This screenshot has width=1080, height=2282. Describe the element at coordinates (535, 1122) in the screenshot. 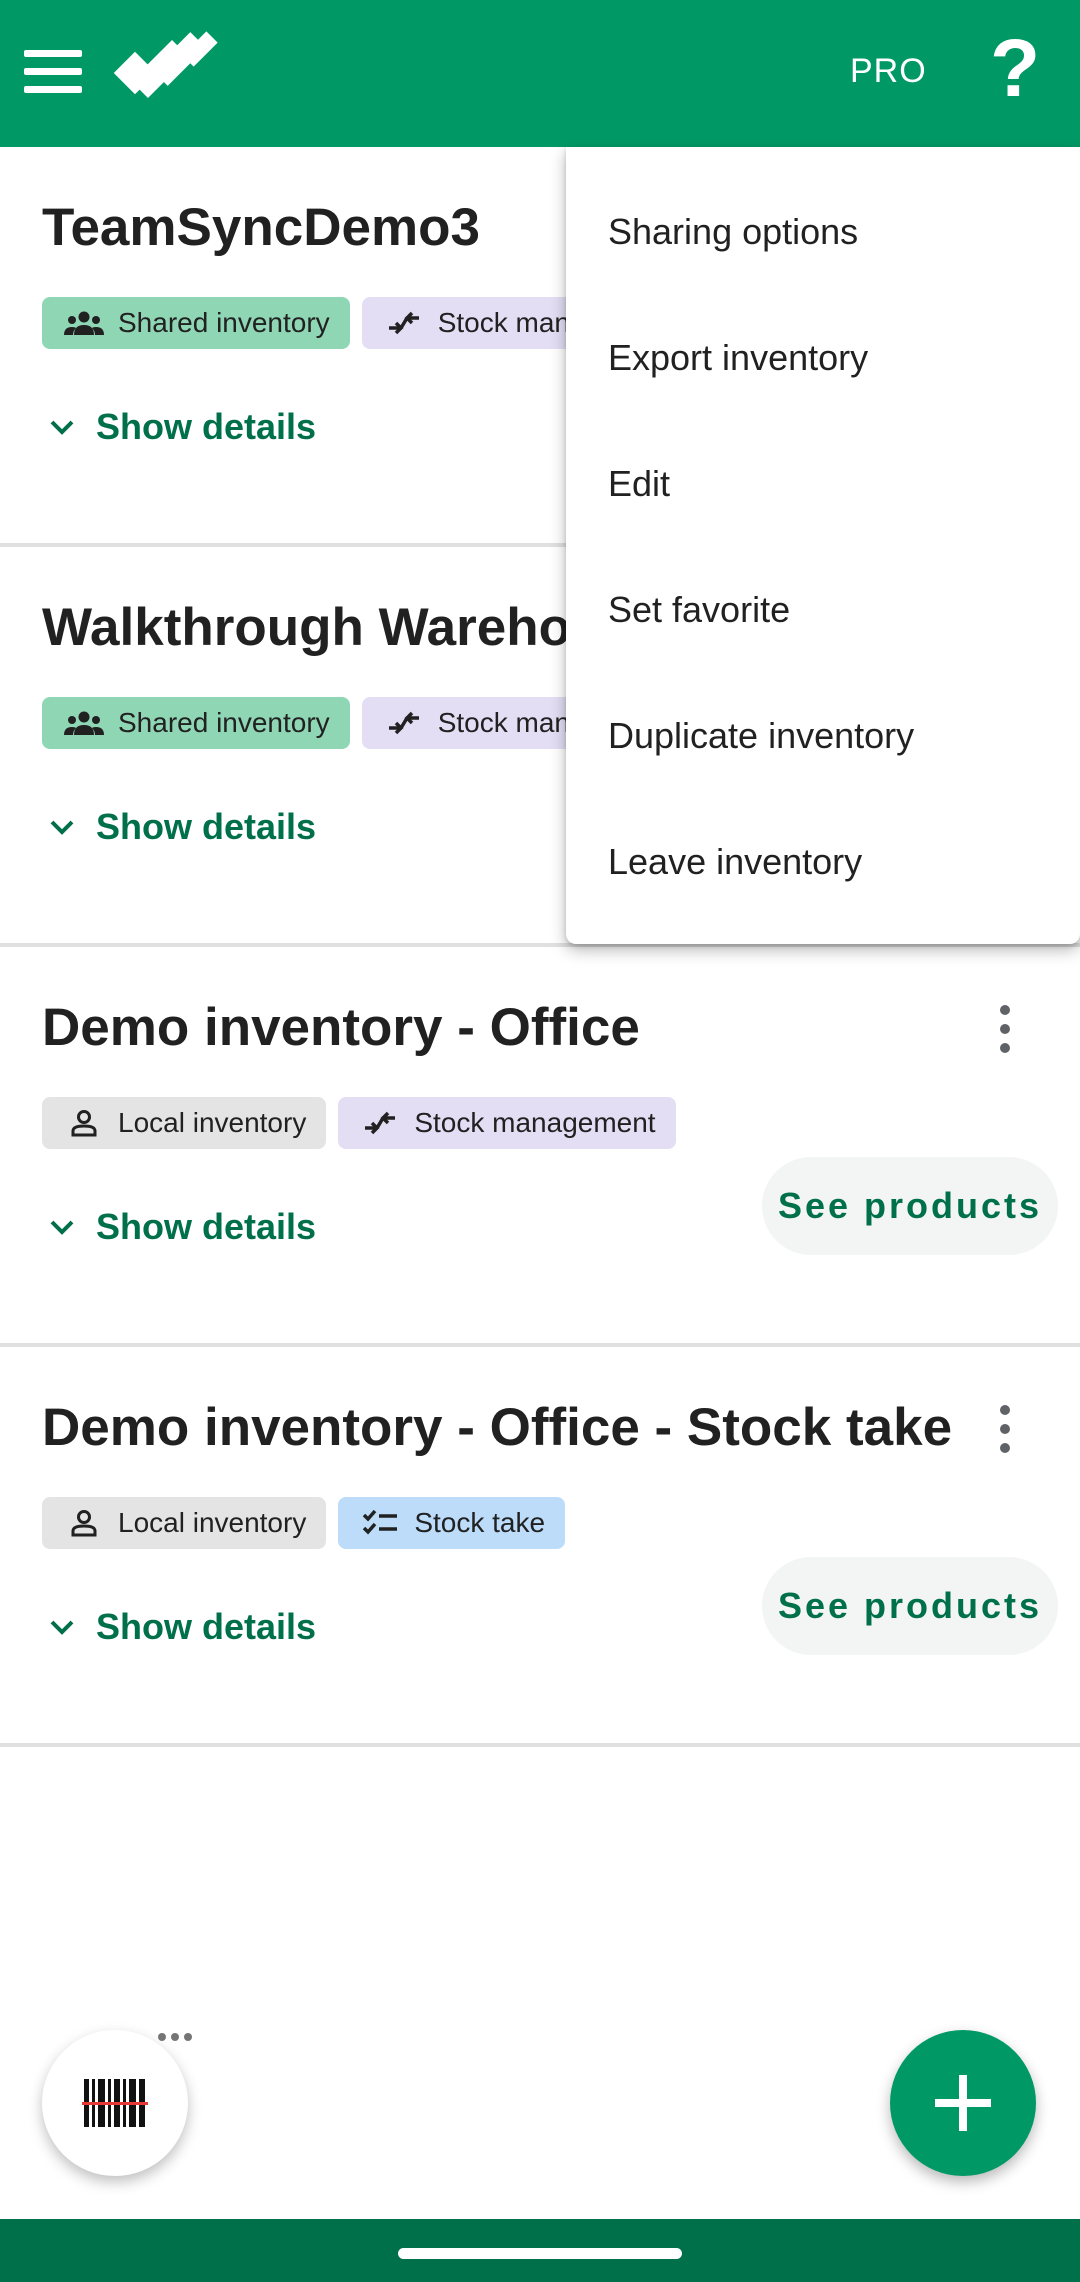

I see `chip-label: Stock management` at that location.